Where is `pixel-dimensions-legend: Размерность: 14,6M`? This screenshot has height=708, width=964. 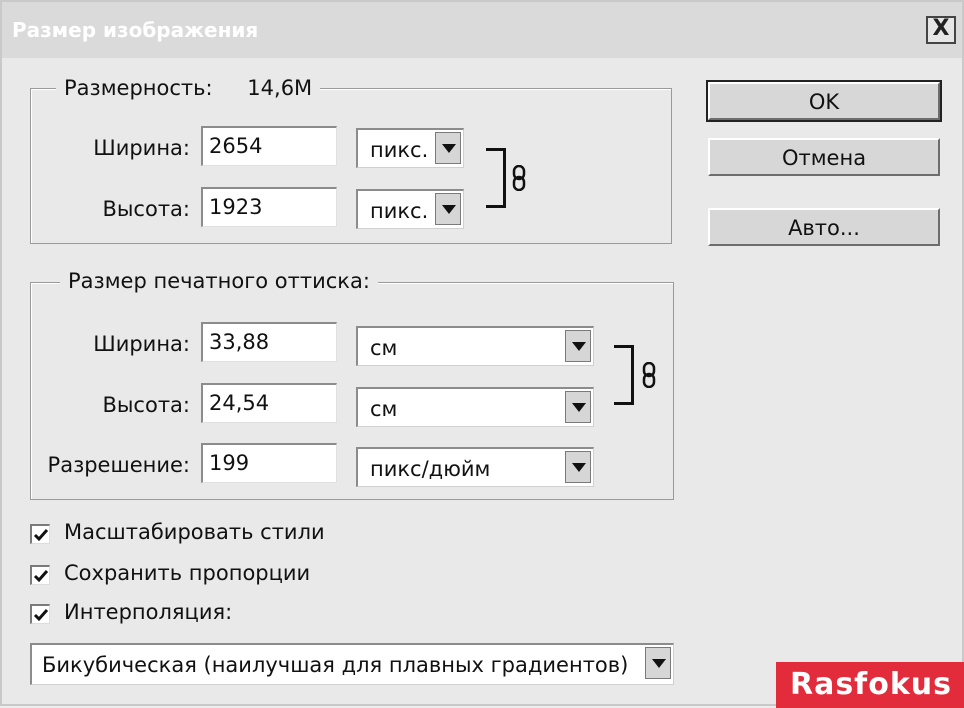
pixel-dimensions-legend: Размерность: 14,6M is located at coordinates (188, 88).